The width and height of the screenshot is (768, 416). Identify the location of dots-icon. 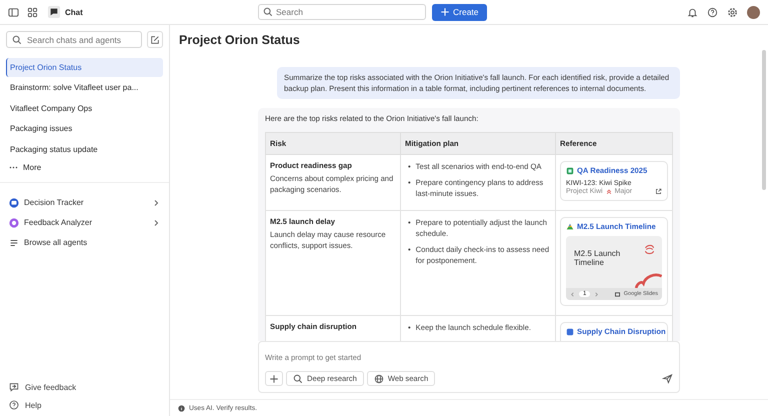
(13, 167).